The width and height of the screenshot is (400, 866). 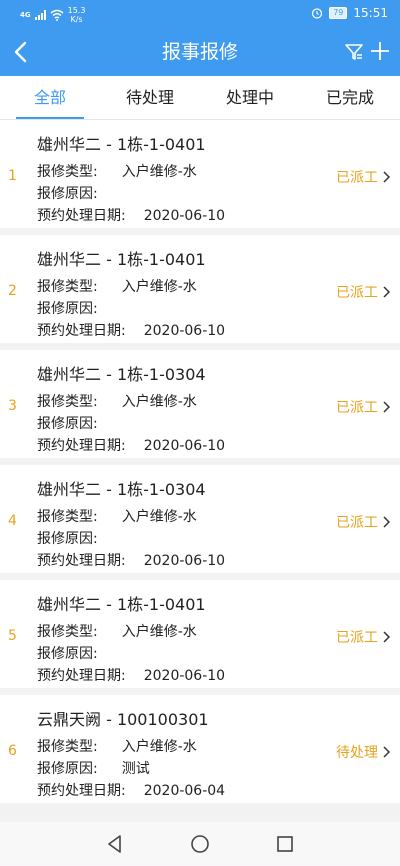 What do you see at coordinates (121, 489) in the screenshot?
I see `item-title: 雄州华二 - 1栋-1-0304` at bounding box center [121, 489].